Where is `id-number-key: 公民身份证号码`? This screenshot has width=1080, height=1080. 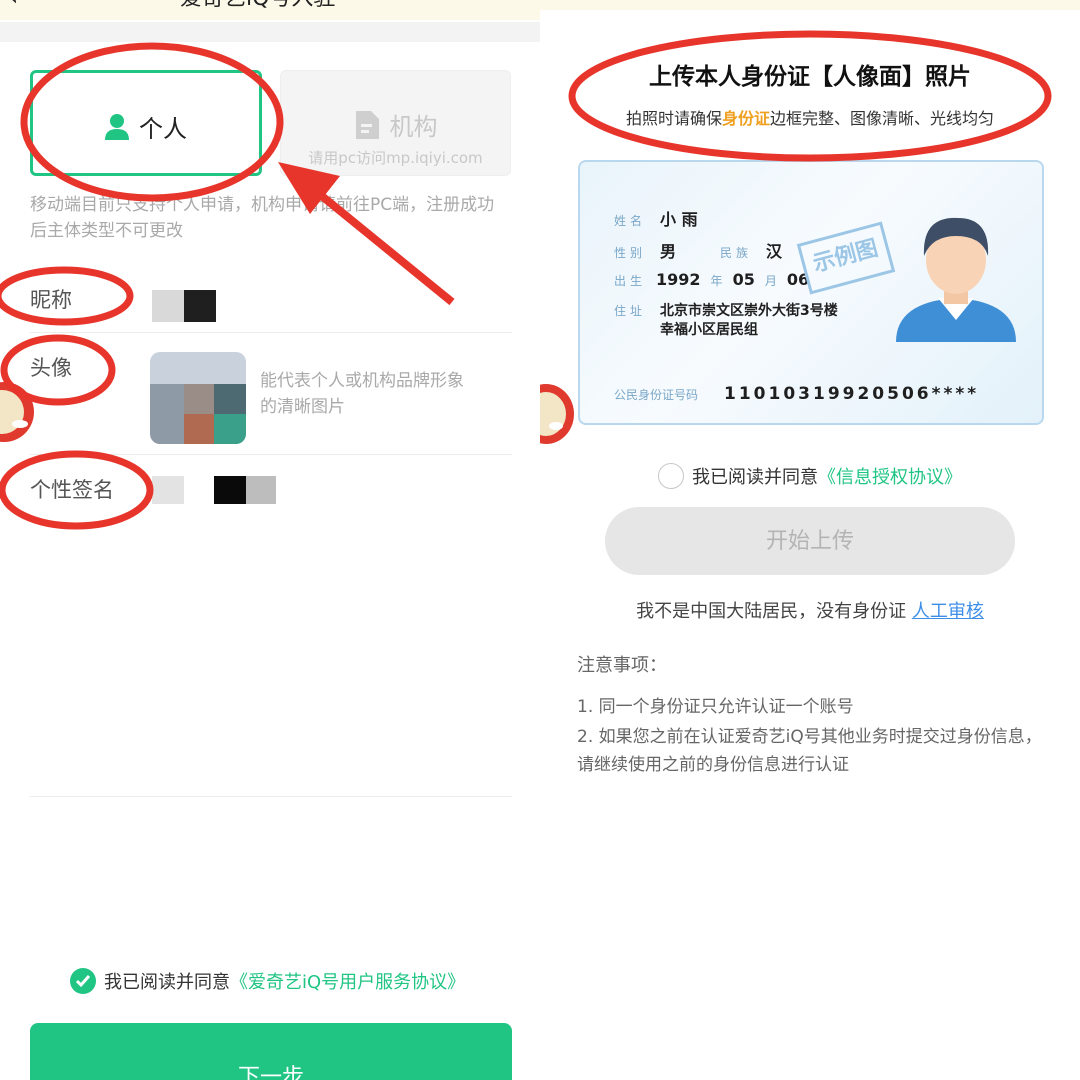
id-number-key: 公民身份证号码 is located at coordinates (656, 395).